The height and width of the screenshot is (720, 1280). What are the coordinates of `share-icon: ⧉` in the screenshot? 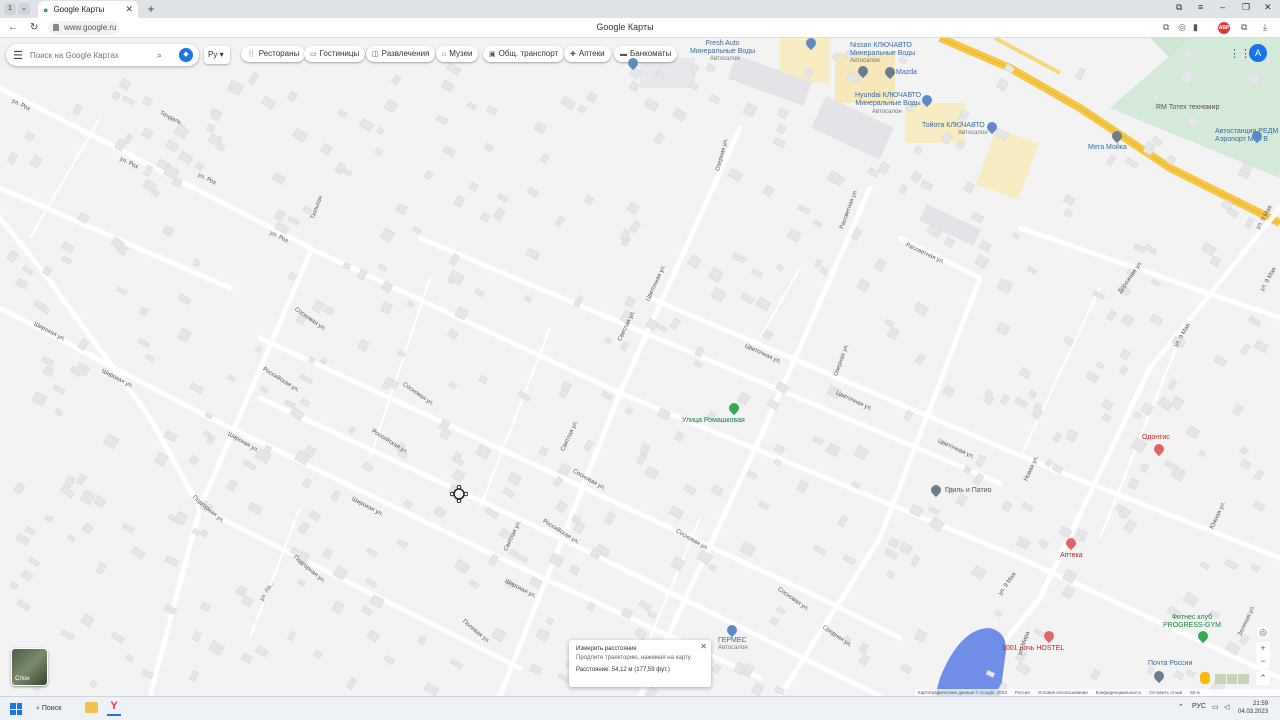 It's located at (1166, 27).